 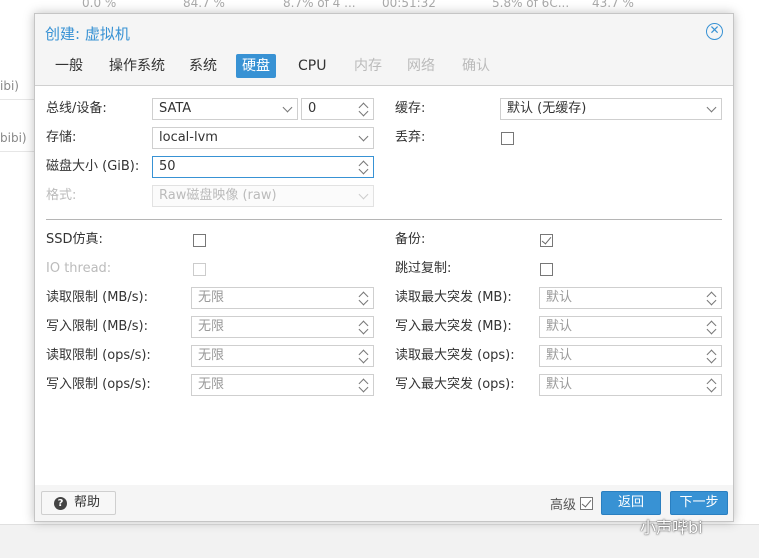 What do you see at coordinates (97, 326) in the screenshot?
I see `write-limit-mbs-label: 写入限制 (MB/s):` at bounding box center [97, 326].